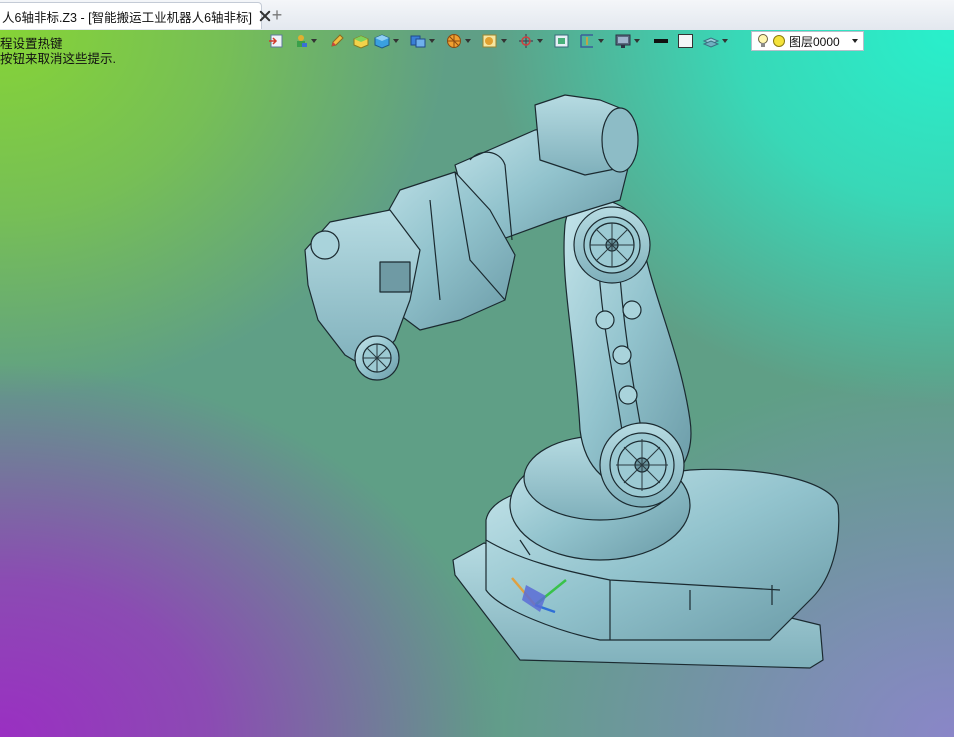 Image resolution: width=954 pixels, height=737 pixels. Describe the element at coordinates (454, 41) in the screenshot. I see `render-style-icon` at that location.